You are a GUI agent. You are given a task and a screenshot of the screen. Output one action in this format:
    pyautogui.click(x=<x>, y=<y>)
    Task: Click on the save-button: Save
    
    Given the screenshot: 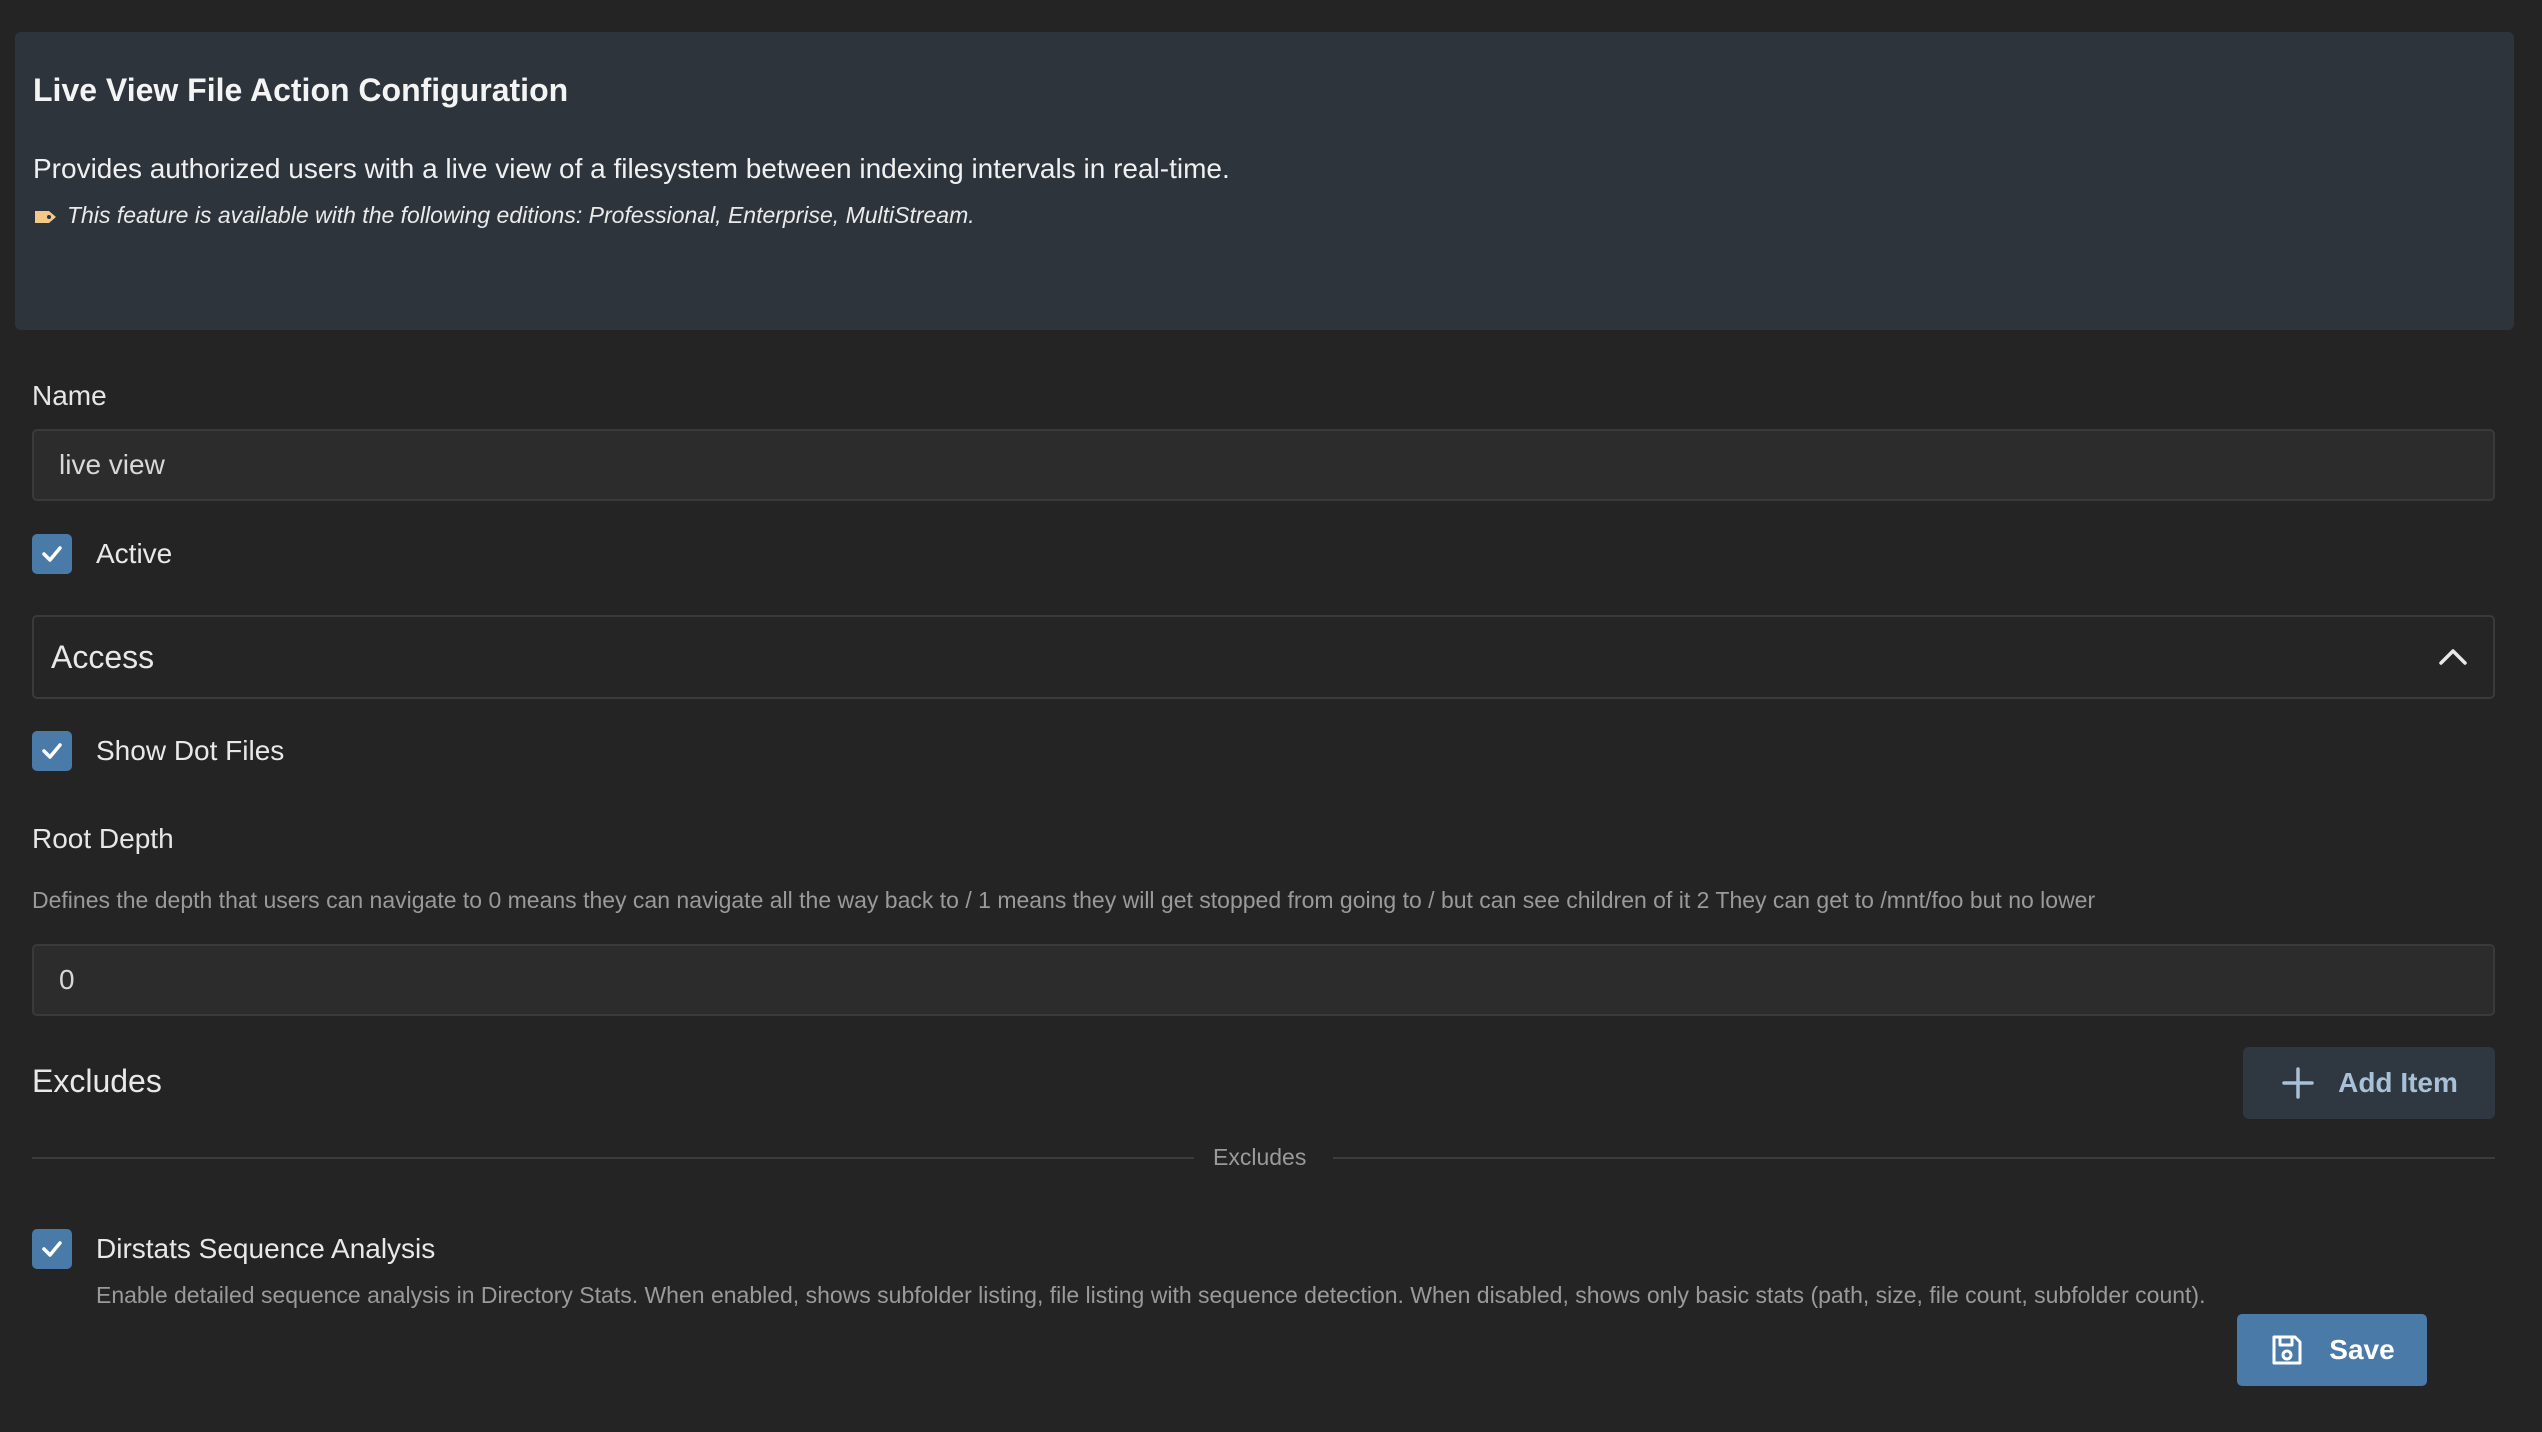 What is the action you would take?
    pyautogui.click(x=2332, y=1350)
    